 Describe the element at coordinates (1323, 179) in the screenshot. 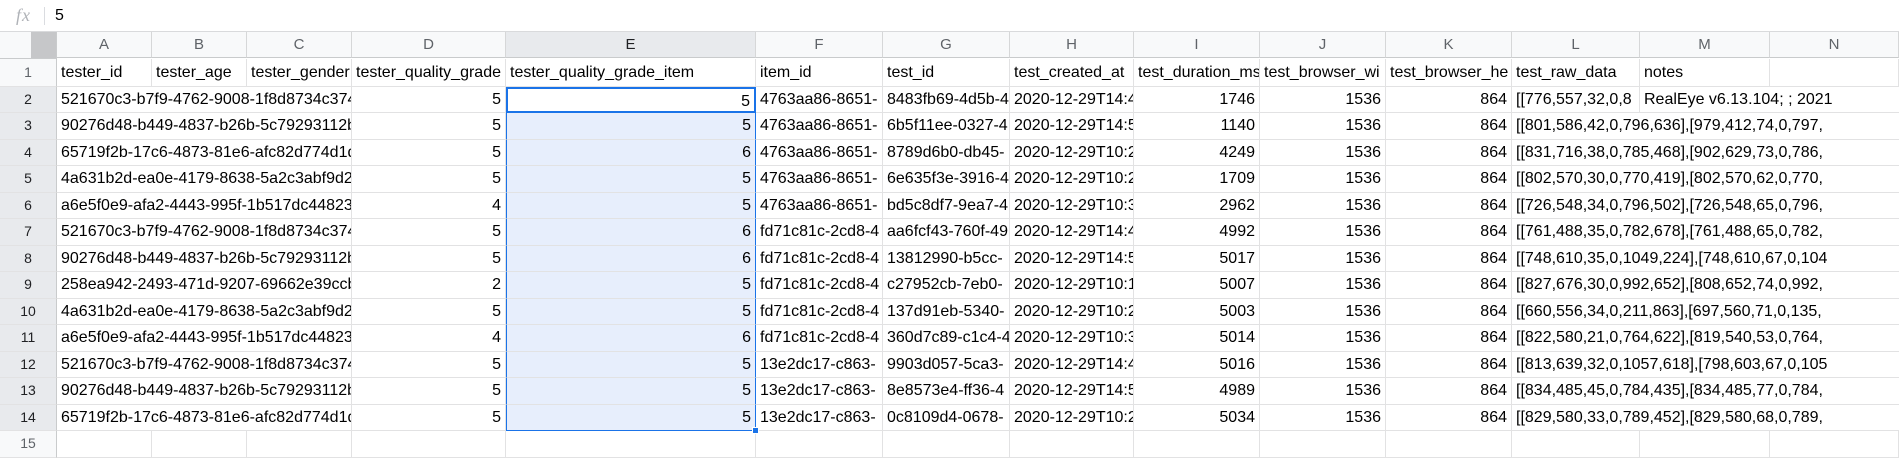

I see `cell-J5: 1536` at that location.